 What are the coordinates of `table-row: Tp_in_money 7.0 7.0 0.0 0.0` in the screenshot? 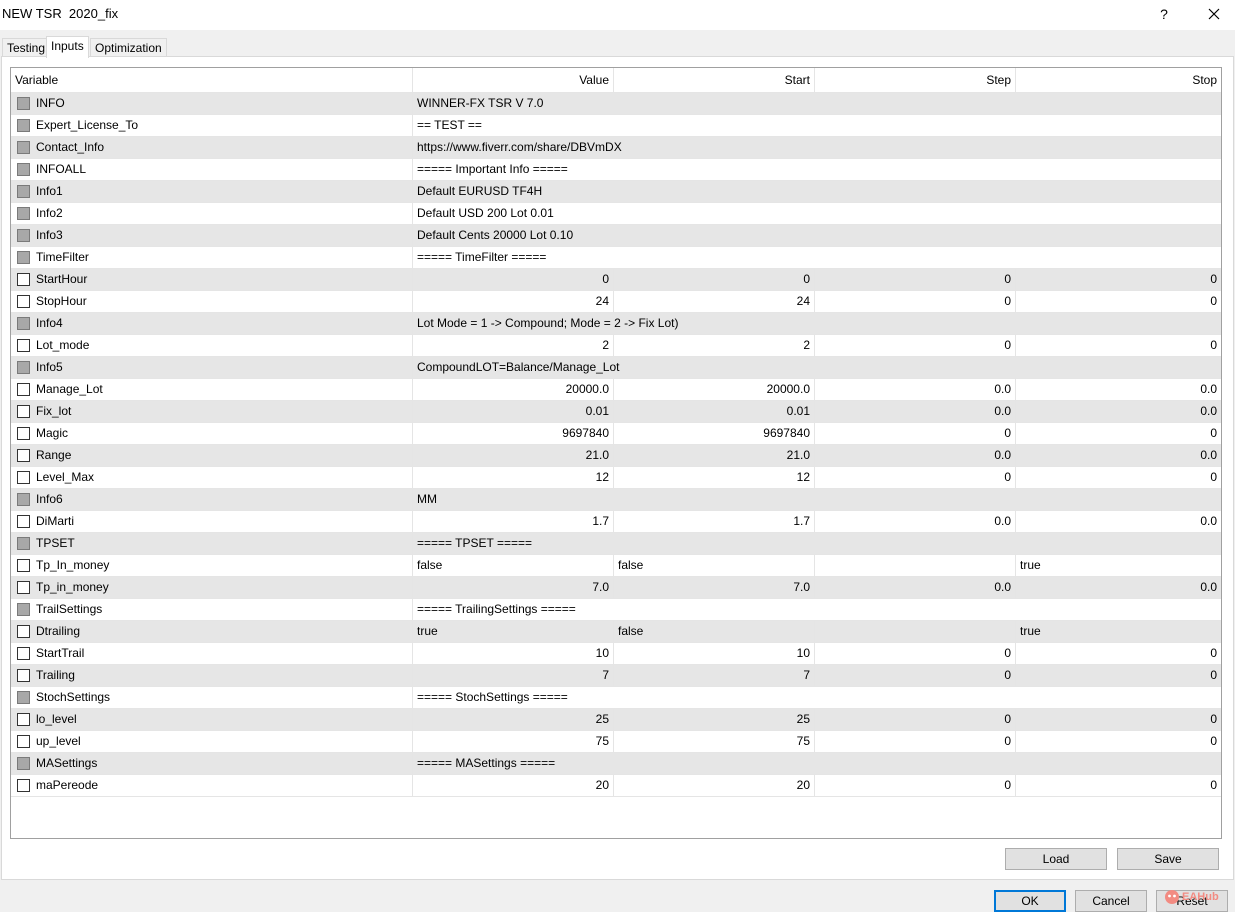 It's located at (616, 588).